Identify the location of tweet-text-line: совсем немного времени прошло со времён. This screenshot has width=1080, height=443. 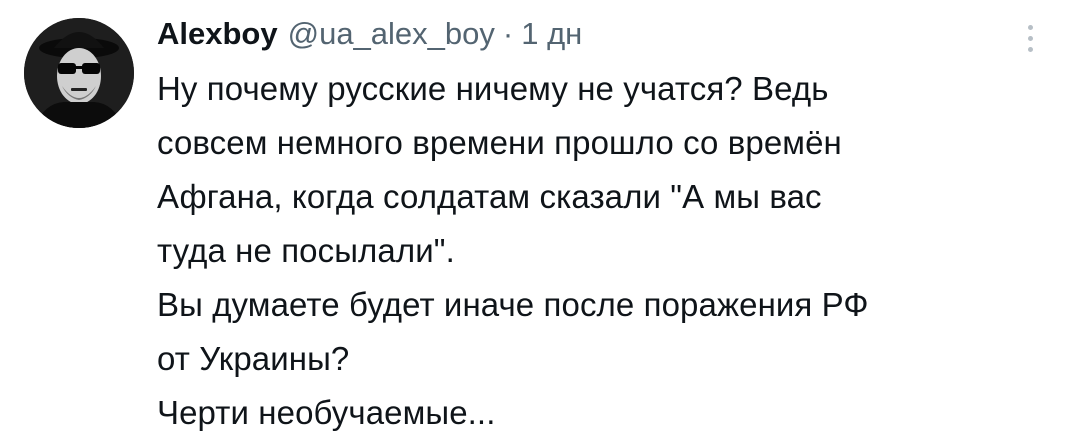
(499, 142).